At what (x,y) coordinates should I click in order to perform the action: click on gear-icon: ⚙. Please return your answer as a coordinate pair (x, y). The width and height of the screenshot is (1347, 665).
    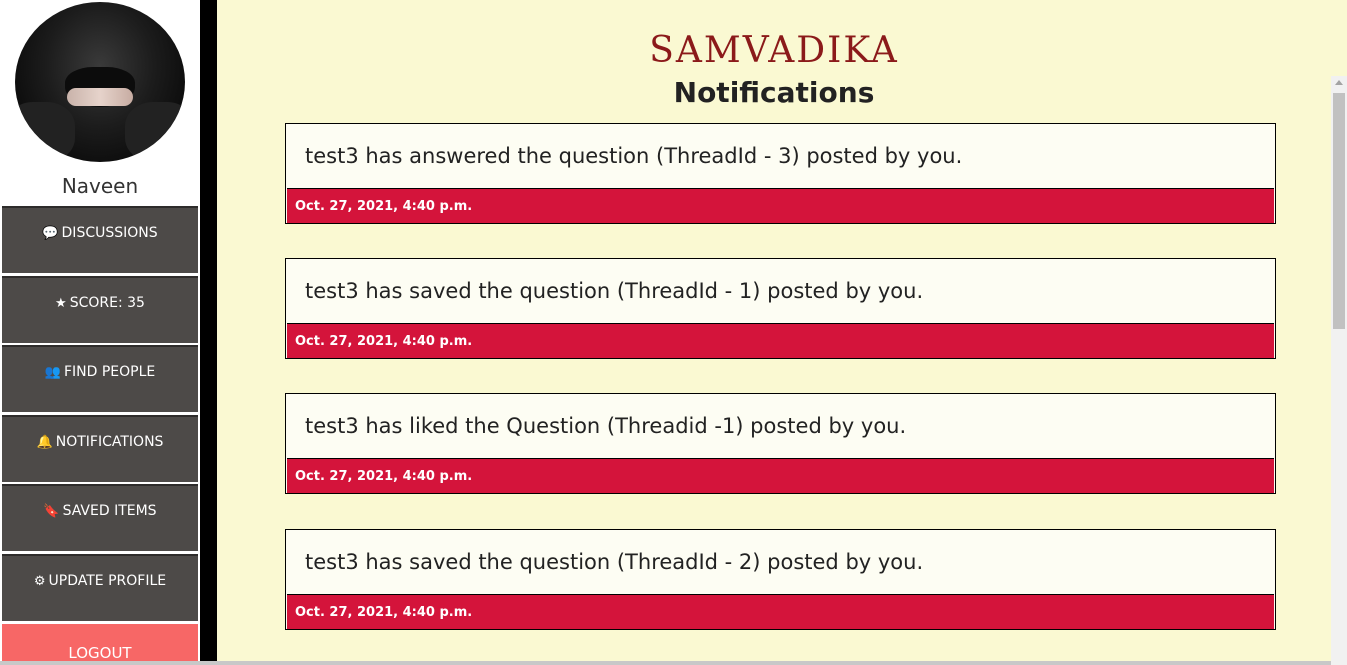
    Looking at the image, I should click on (39, 581).